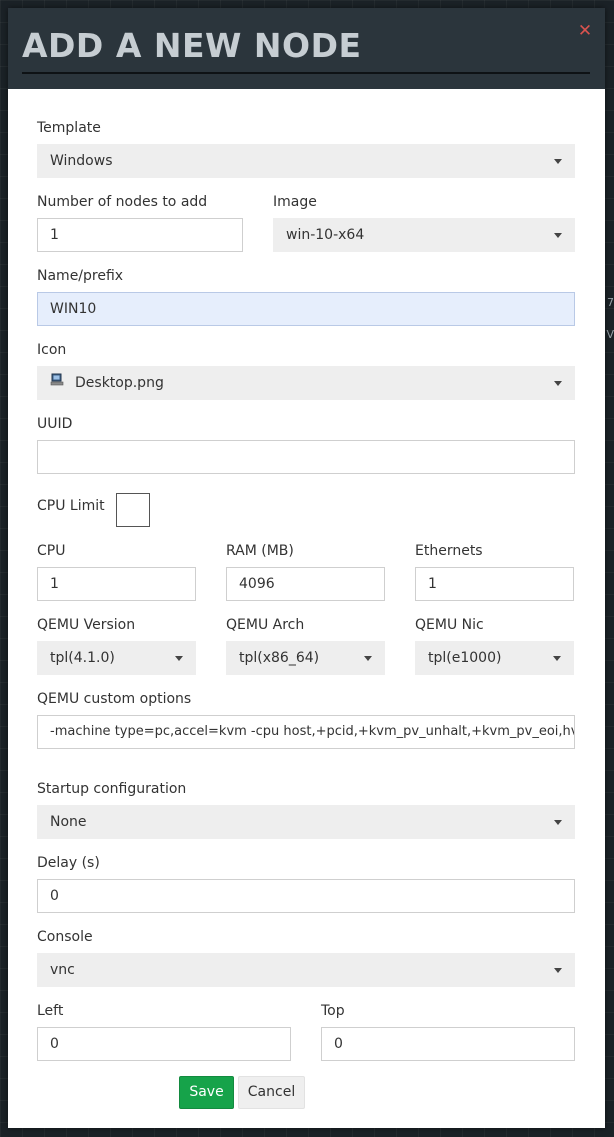  What do you see at coordinates (610, 334) in the screenshot?
I see `background-text-fragment: V` at bounding box center [610, 334].